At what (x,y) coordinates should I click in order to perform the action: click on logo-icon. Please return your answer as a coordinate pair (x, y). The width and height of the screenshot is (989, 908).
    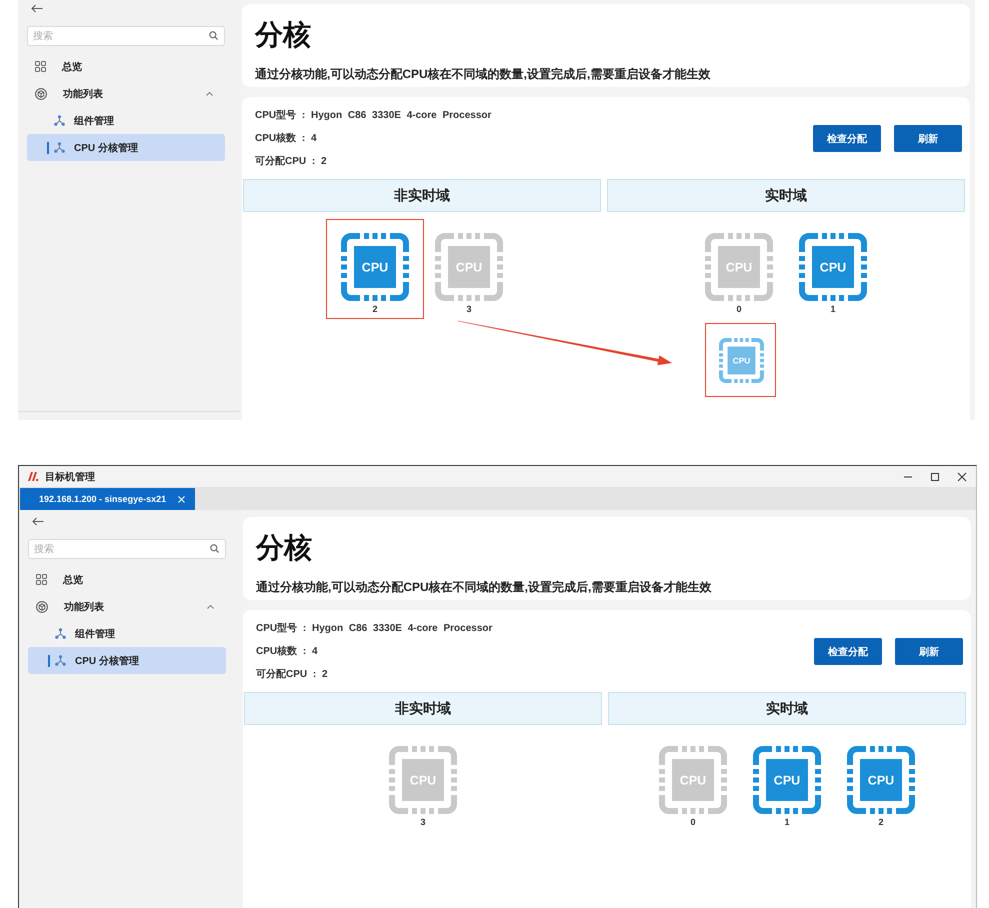
    Looking at the image, I should click on (33, 476).